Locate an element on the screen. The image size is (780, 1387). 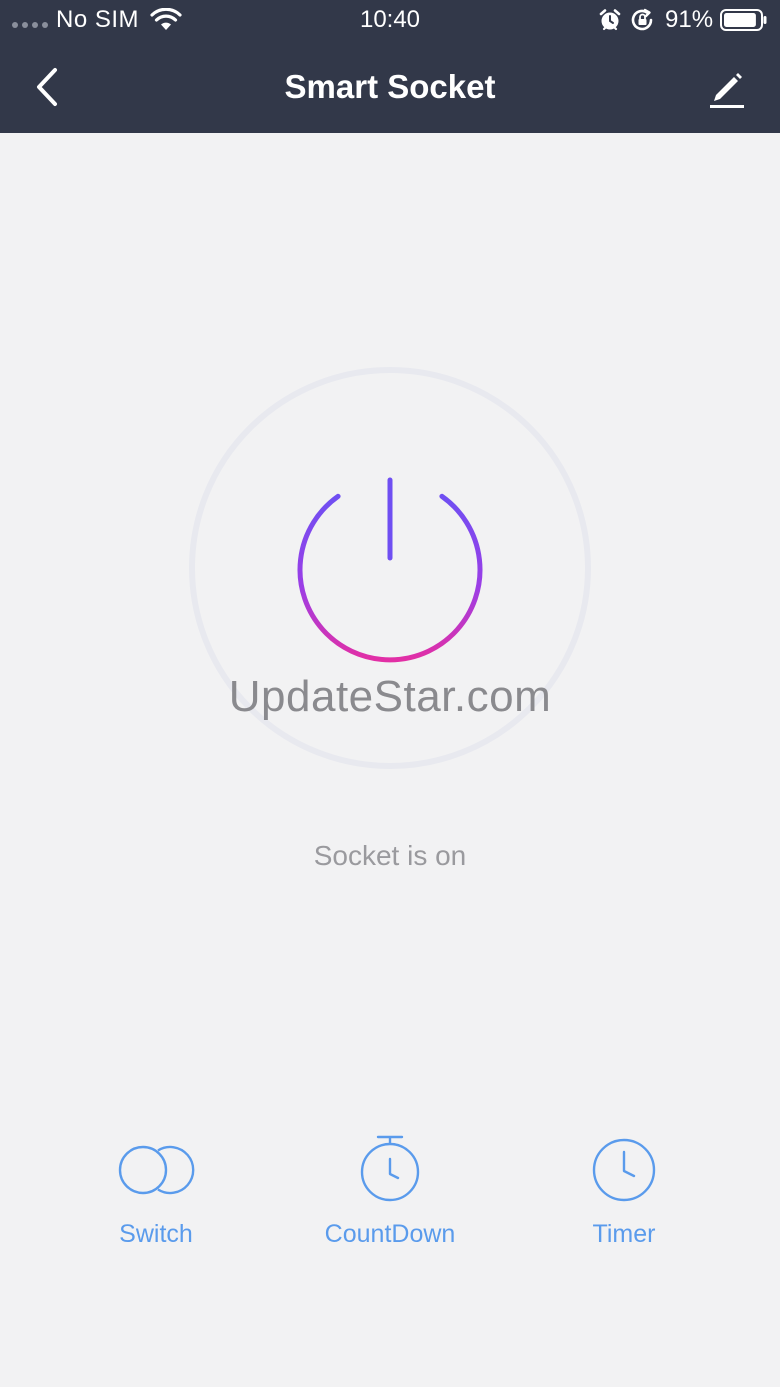
timer-label: Timer is located at coordinates (624, 1234).